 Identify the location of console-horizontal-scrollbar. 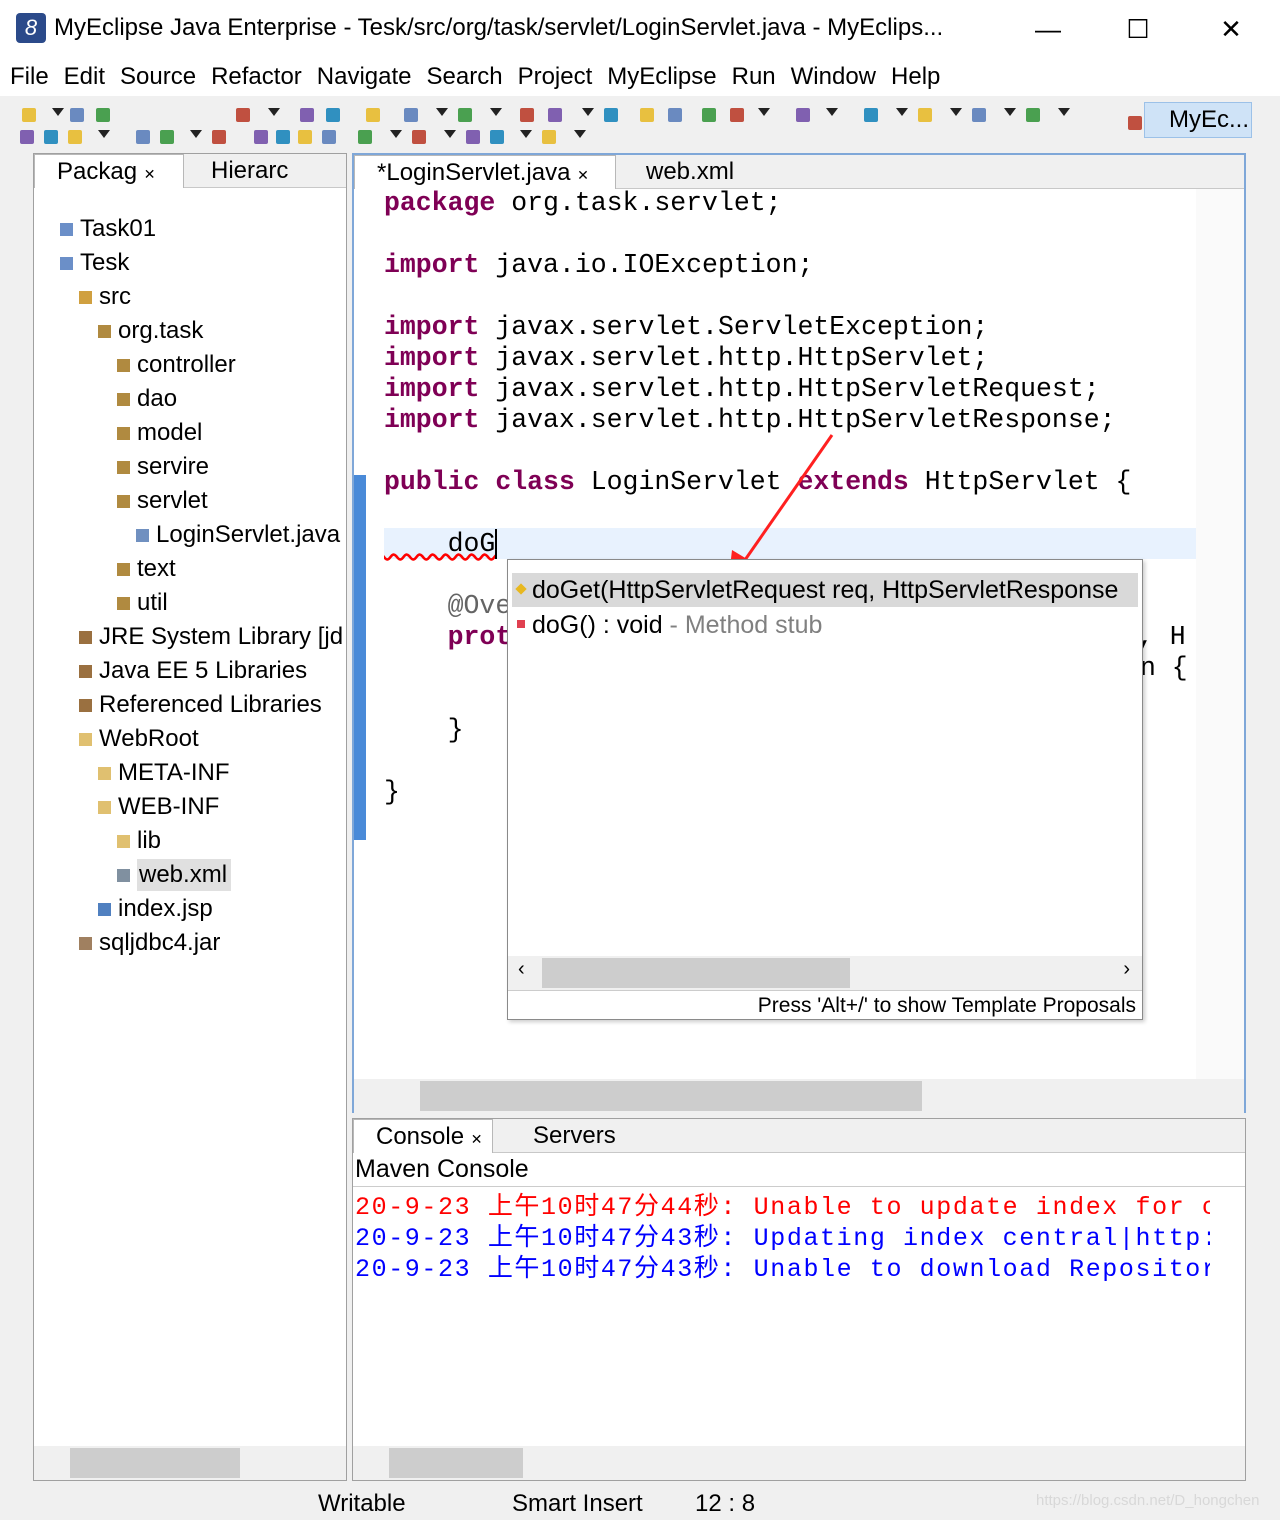
(799, 1463).